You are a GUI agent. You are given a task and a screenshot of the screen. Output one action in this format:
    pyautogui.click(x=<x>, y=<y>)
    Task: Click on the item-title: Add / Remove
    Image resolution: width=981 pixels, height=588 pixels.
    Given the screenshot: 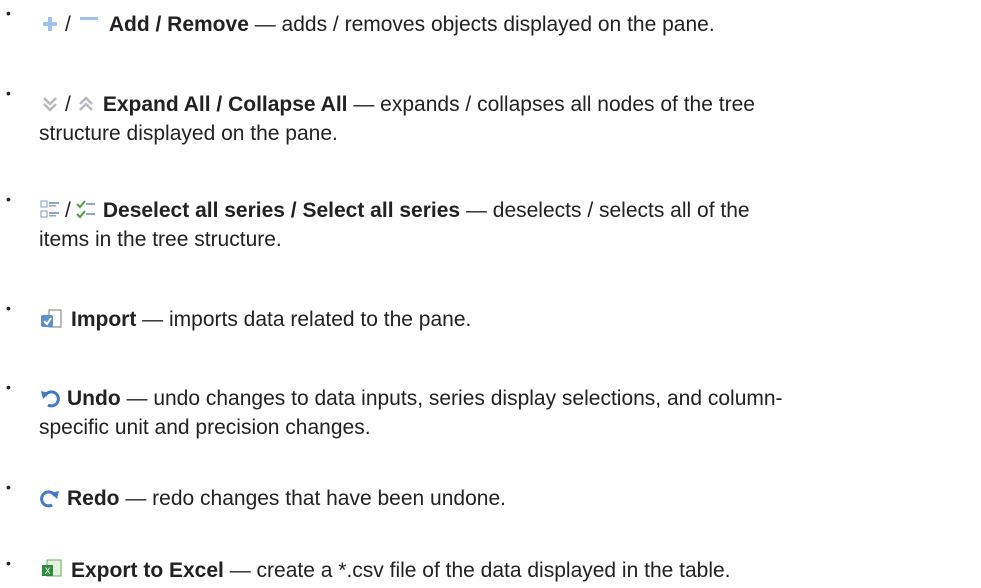 What is the action you would take?
    pyautogui.click(x=178, y=24)
    